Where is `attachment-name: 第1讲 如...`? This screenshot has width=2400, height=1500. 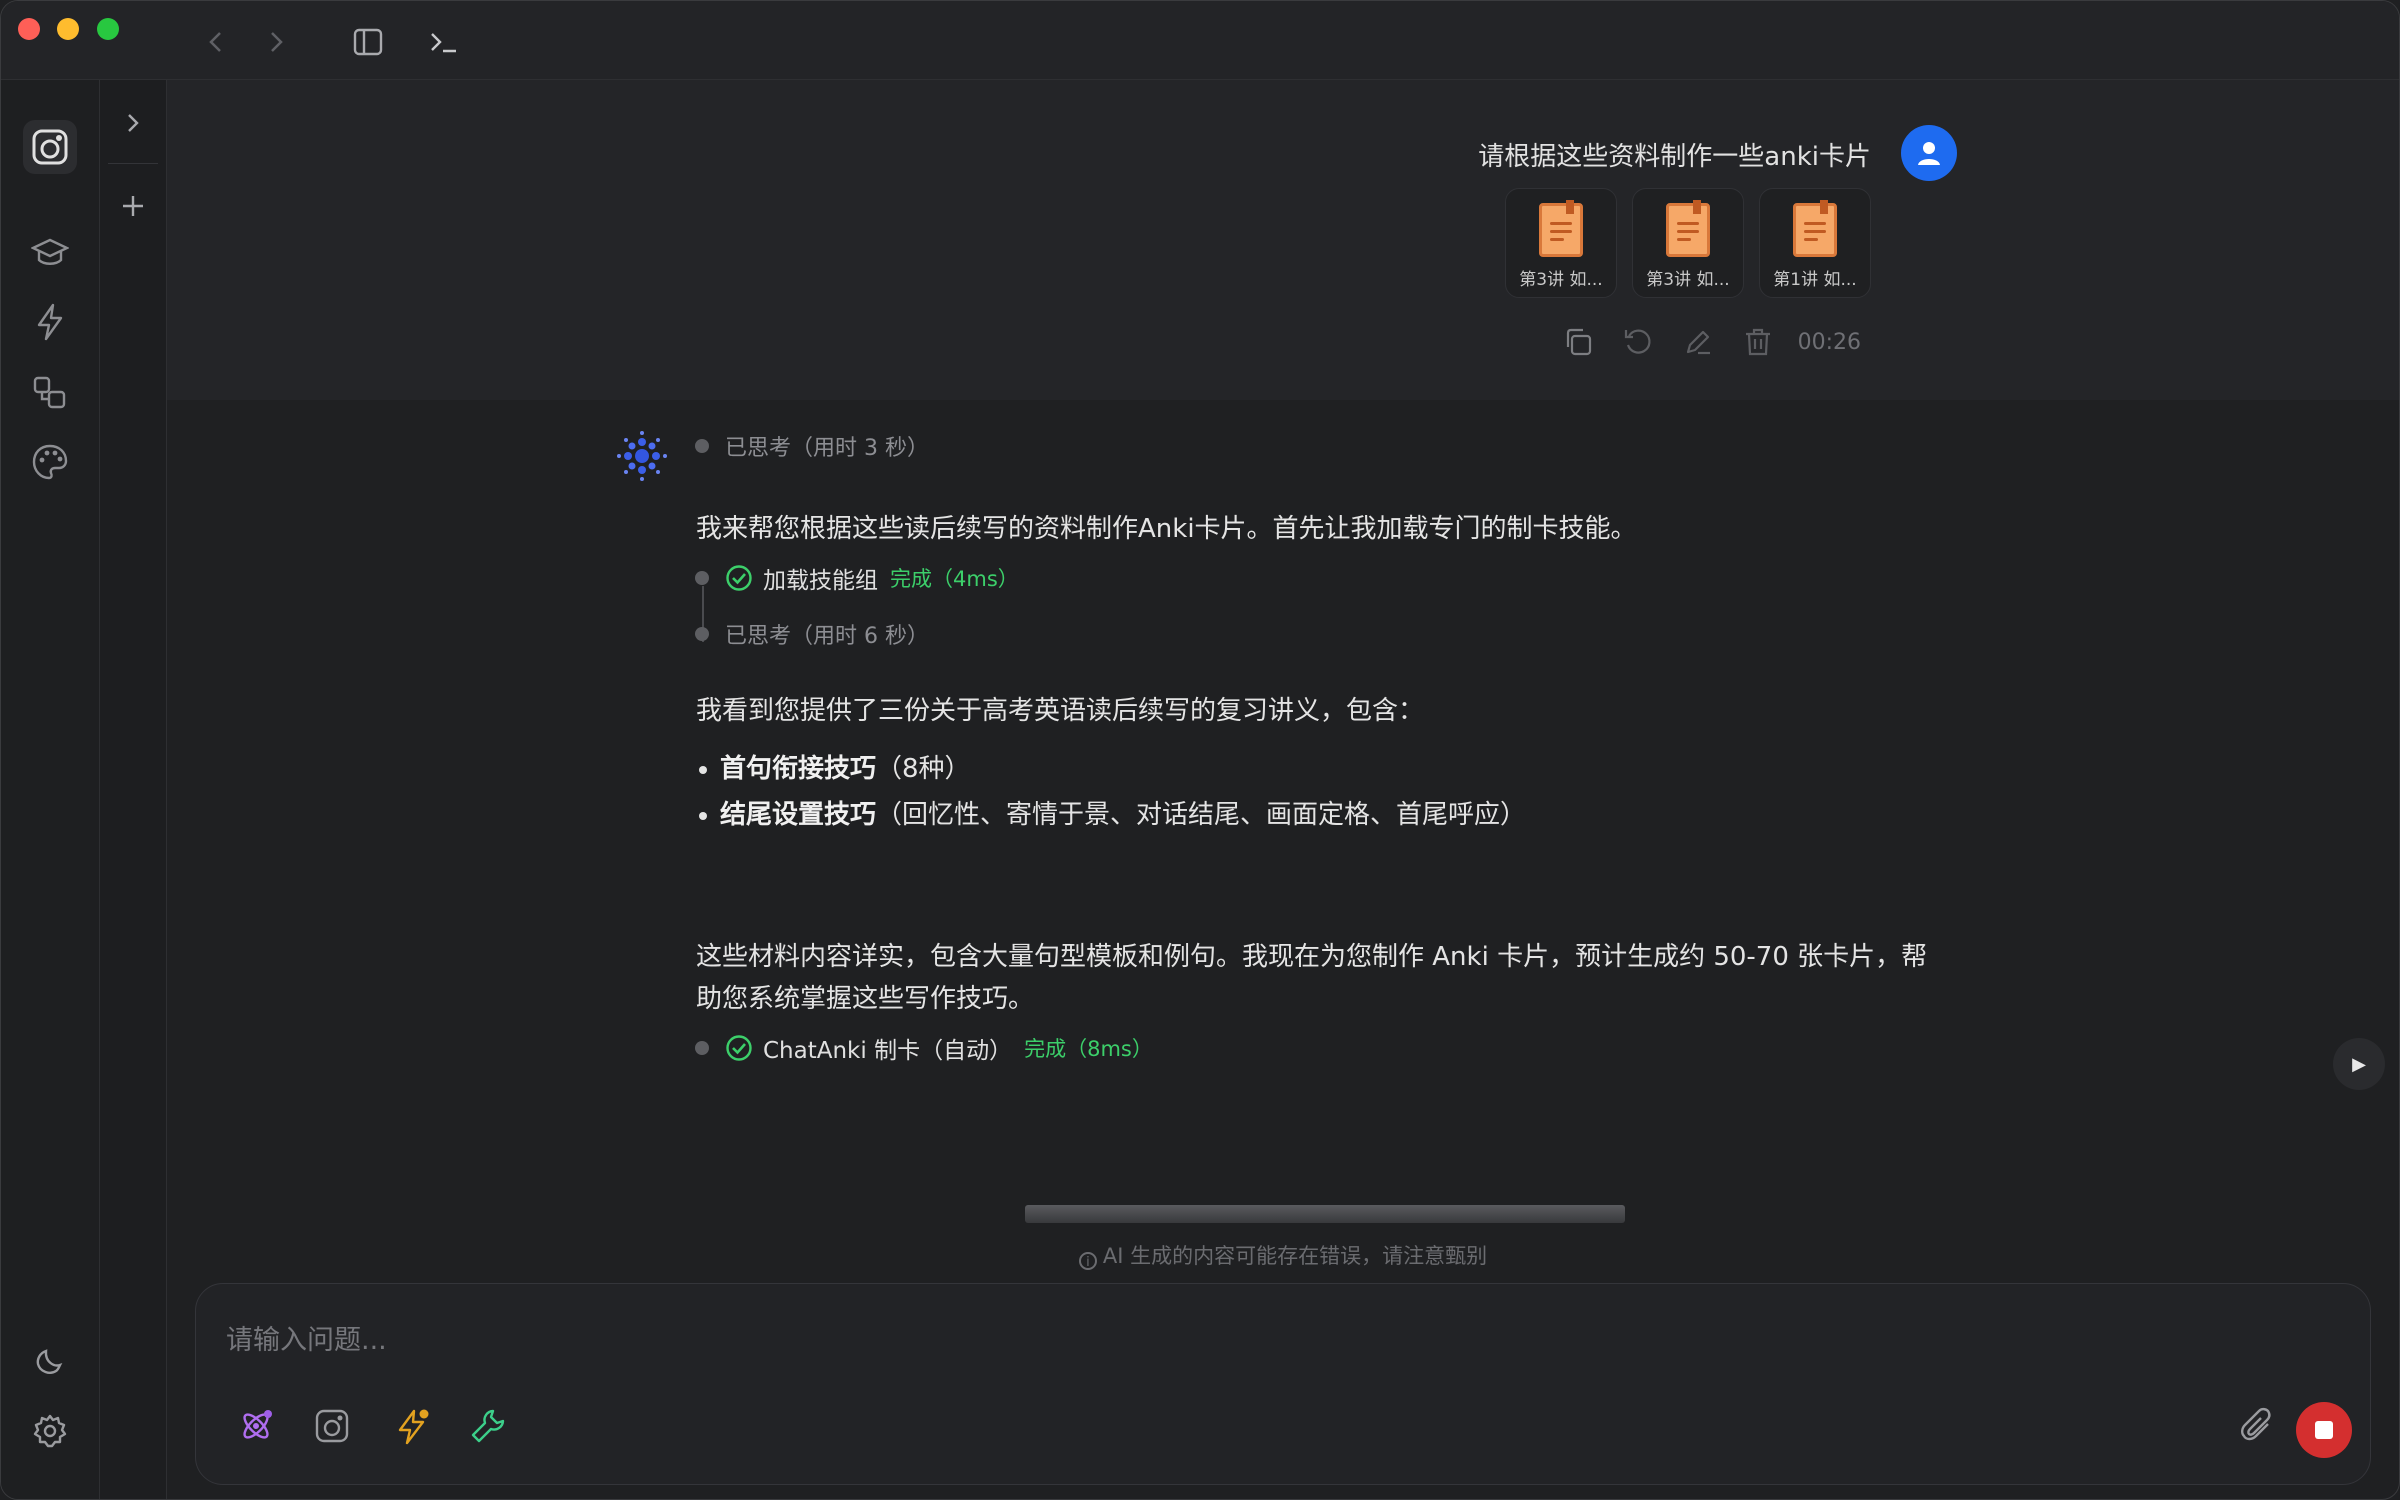
attachment-name: 第1讲 如... is located at coordinates (1815, 280).